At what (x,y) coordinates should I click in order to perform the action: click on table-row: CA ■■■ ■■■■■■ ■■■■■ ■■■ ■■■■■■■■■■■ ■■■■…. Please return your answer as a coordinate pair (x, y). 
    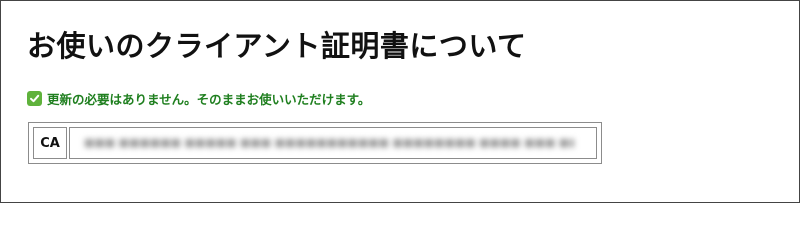
    Looking at the image, I should click on (315, 143).